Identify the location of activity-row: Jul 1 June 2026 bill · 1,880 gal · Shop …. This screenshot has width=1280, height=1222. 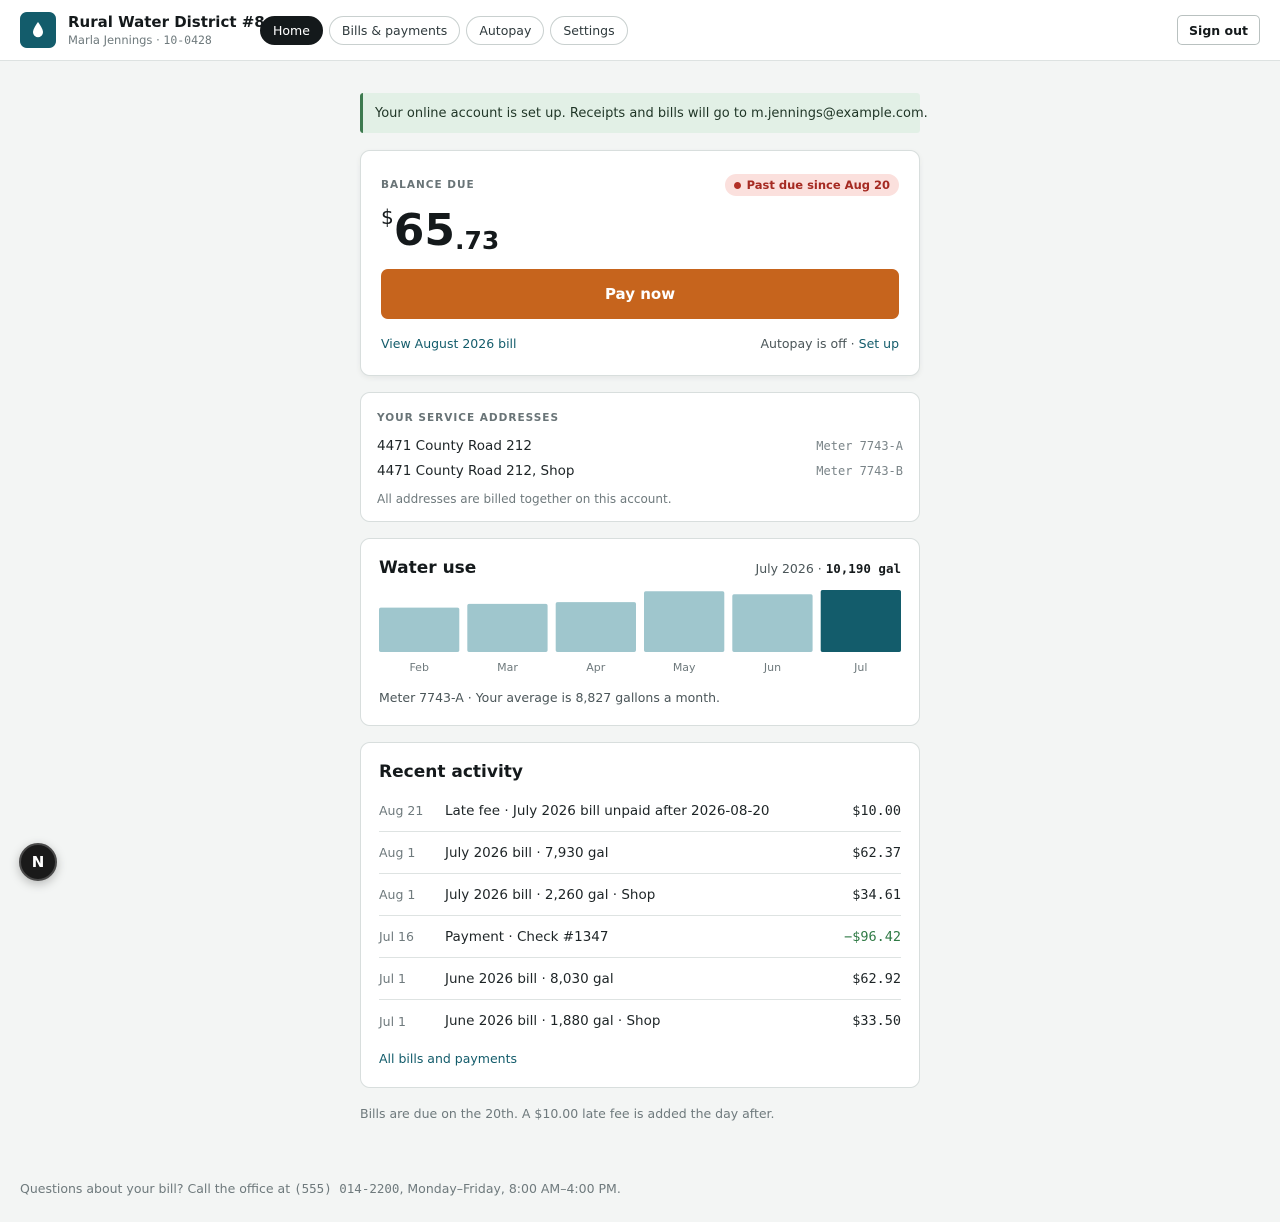
(640, 1021).